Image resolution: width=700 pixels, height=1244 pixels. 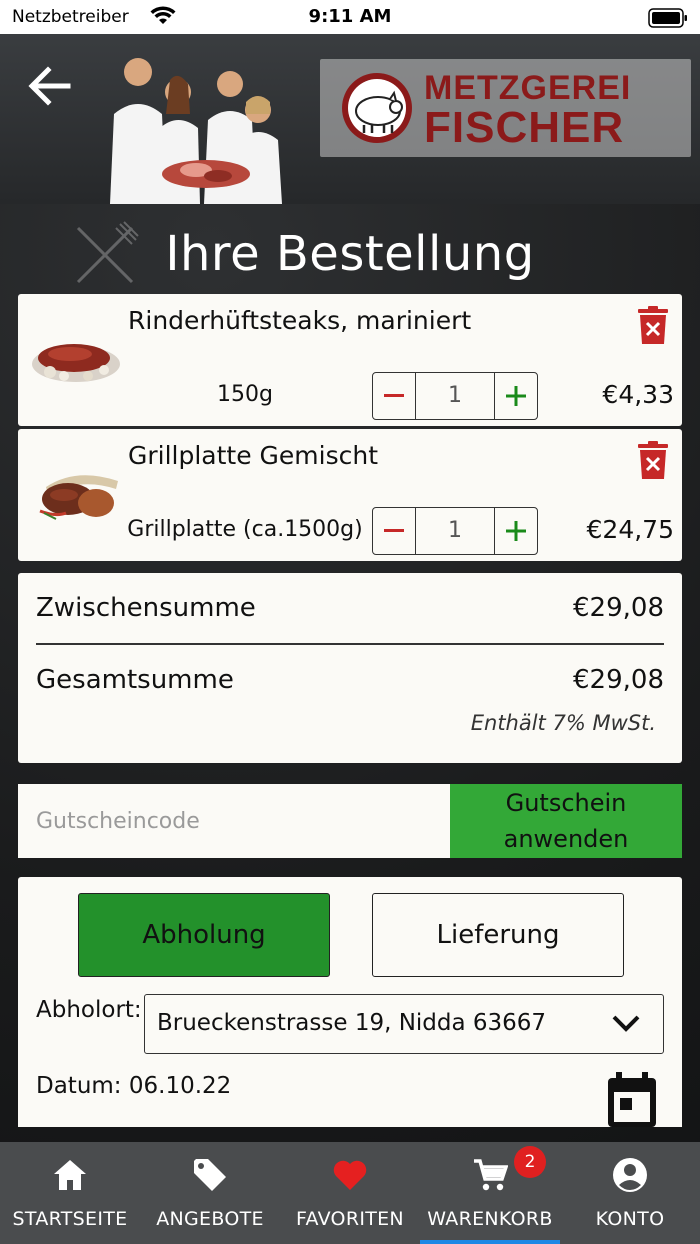 What do you see at coordinates (350, 360) in the screenshot?
I see `cart-item: Rinderhüftsteaks, mariniert 150g 1 €4,33` at bounding box center [350, 360].